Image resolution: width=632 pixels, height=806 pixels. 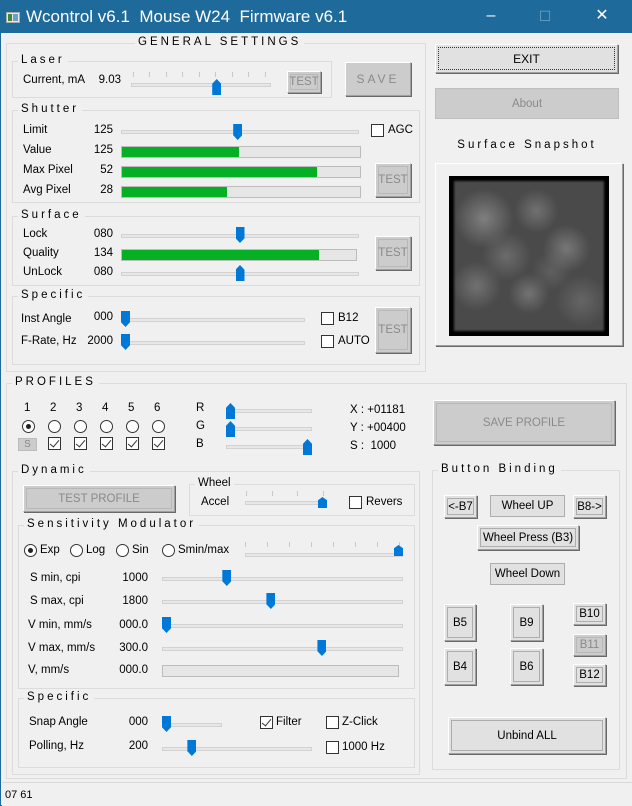 What do you see at coordinates (327, 341) in the screenshot?
I see `auto-checkbox` at bounding box center [327, 341].